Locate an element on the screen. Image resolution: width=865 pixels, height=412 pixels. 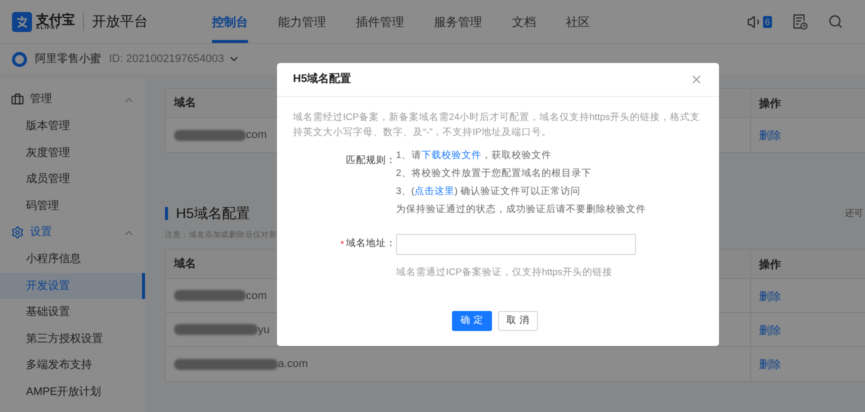
sidebar-item: 版本管理 is located at coordinates (72, 126).